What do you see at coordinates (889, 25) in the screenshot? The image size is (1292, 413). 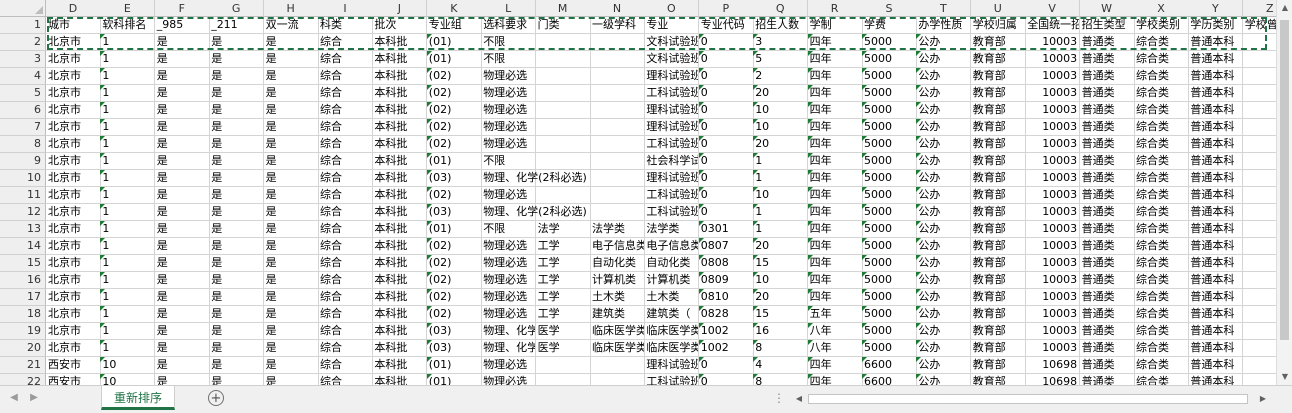 I see `header-cell: 学费` at bounding box center [889, 25].